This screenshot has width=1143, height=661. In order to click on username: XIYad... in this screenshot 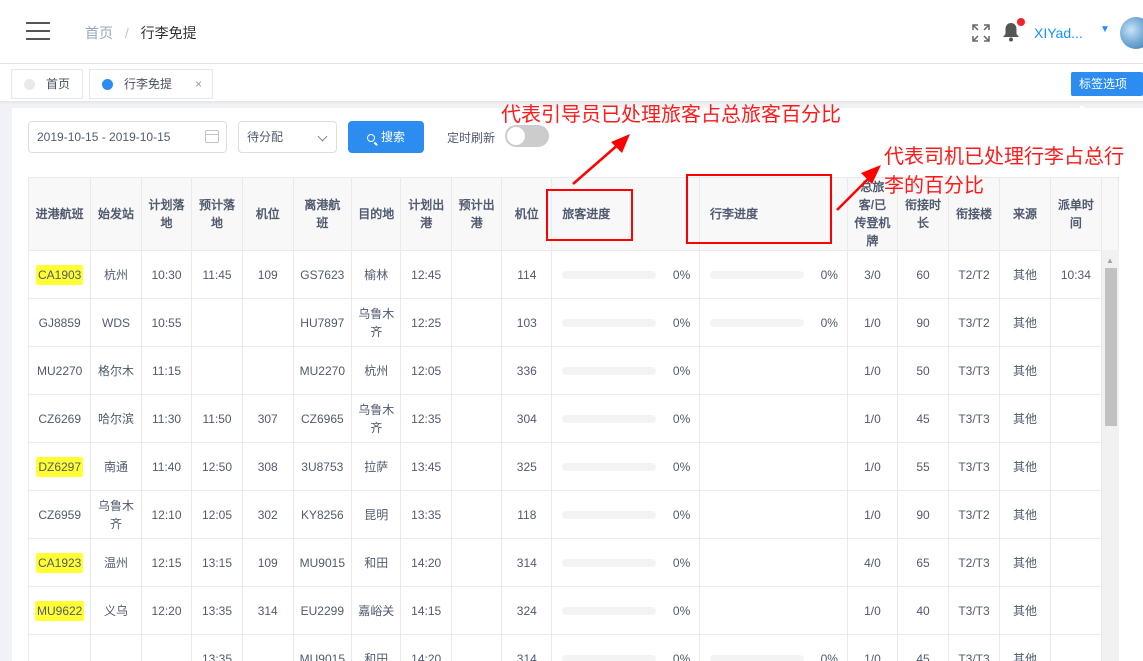, I will do `click(1058, 33)`.